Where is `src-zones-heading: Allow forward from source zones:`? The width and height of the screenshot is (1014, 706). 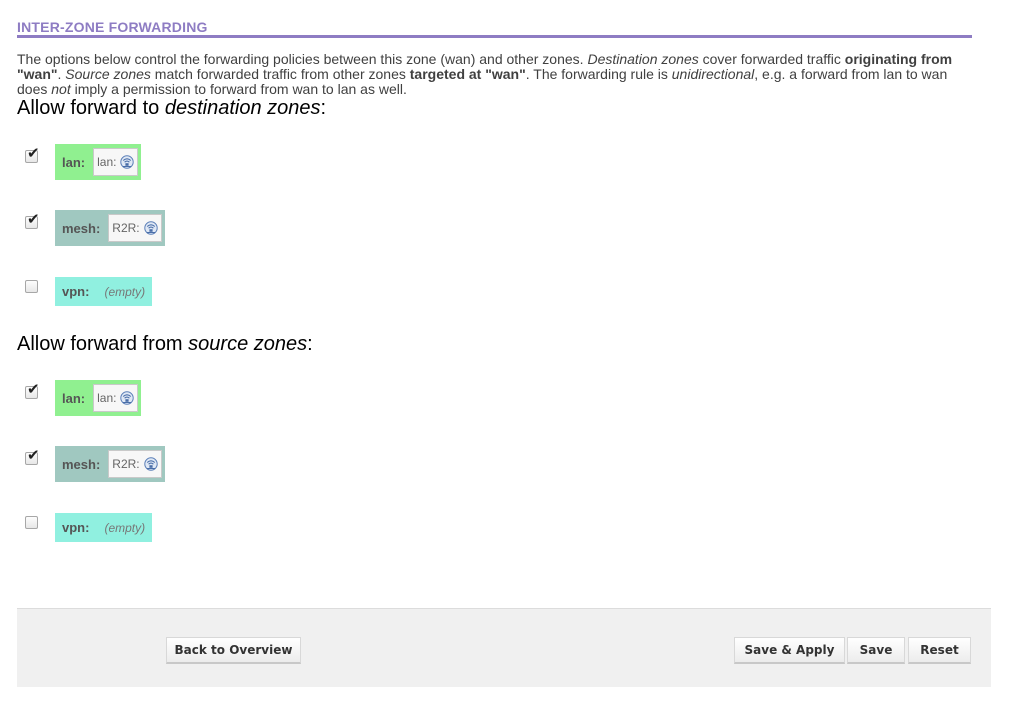
src-zones-heading: Allow forward from source zones: is located at coordinates (165, 344).